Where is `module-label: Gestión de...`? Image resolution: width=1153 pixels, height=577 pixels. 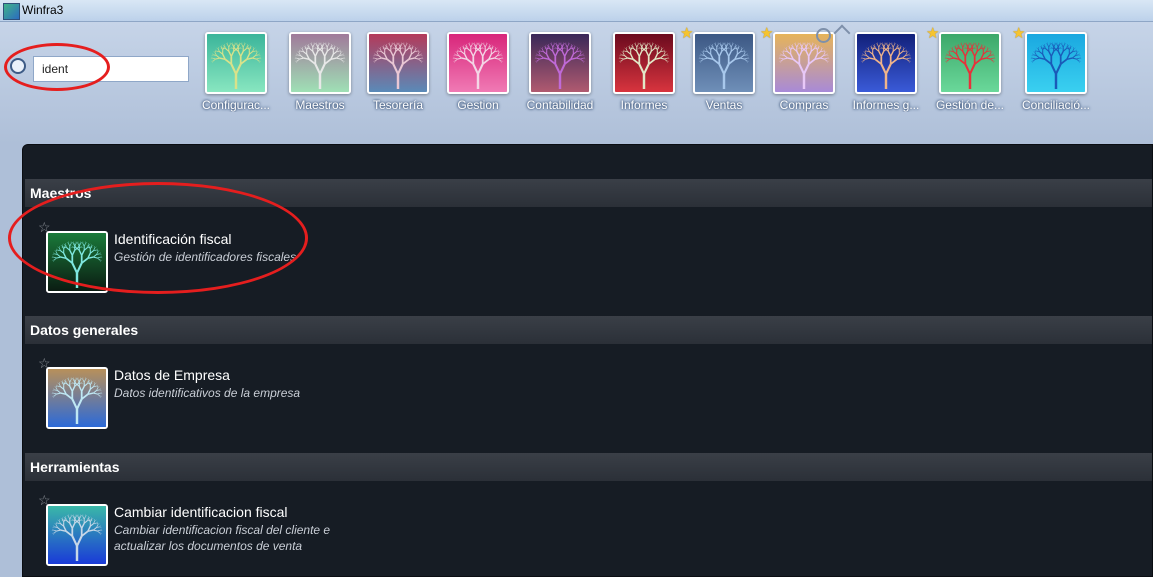
module-label: Gestión de... is located at coordinates (970, 105).